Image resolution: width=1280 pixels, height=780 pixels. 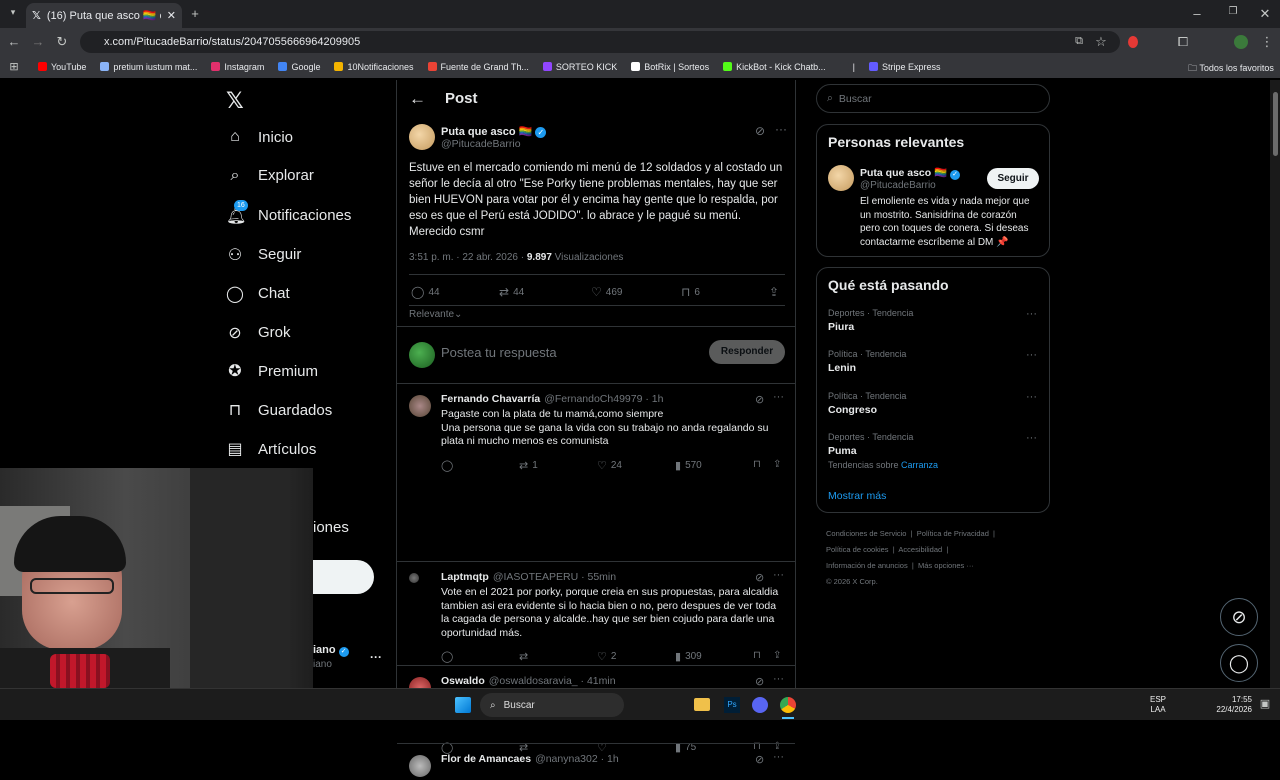 I want to click on reply-author: Oswaldo, so click(x=463, y=681).